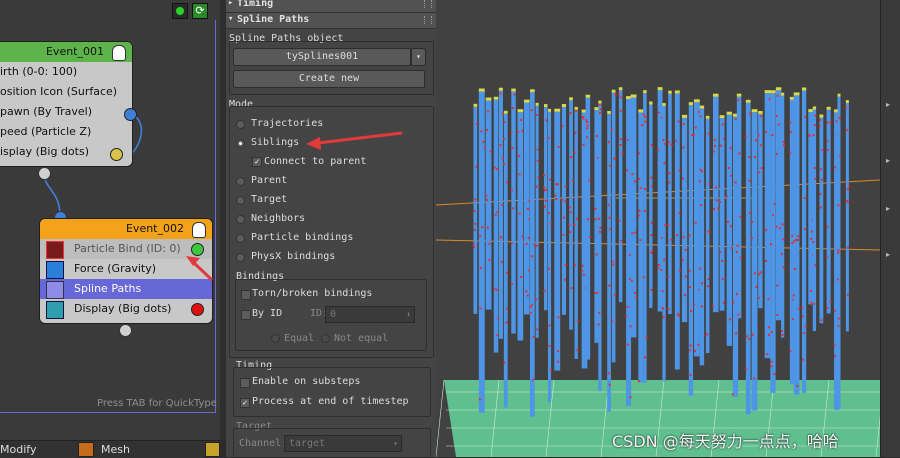  Describe the element at coordinates (115, 449) in the screenshot. I see `mesh-tab: Mesh` at that location.